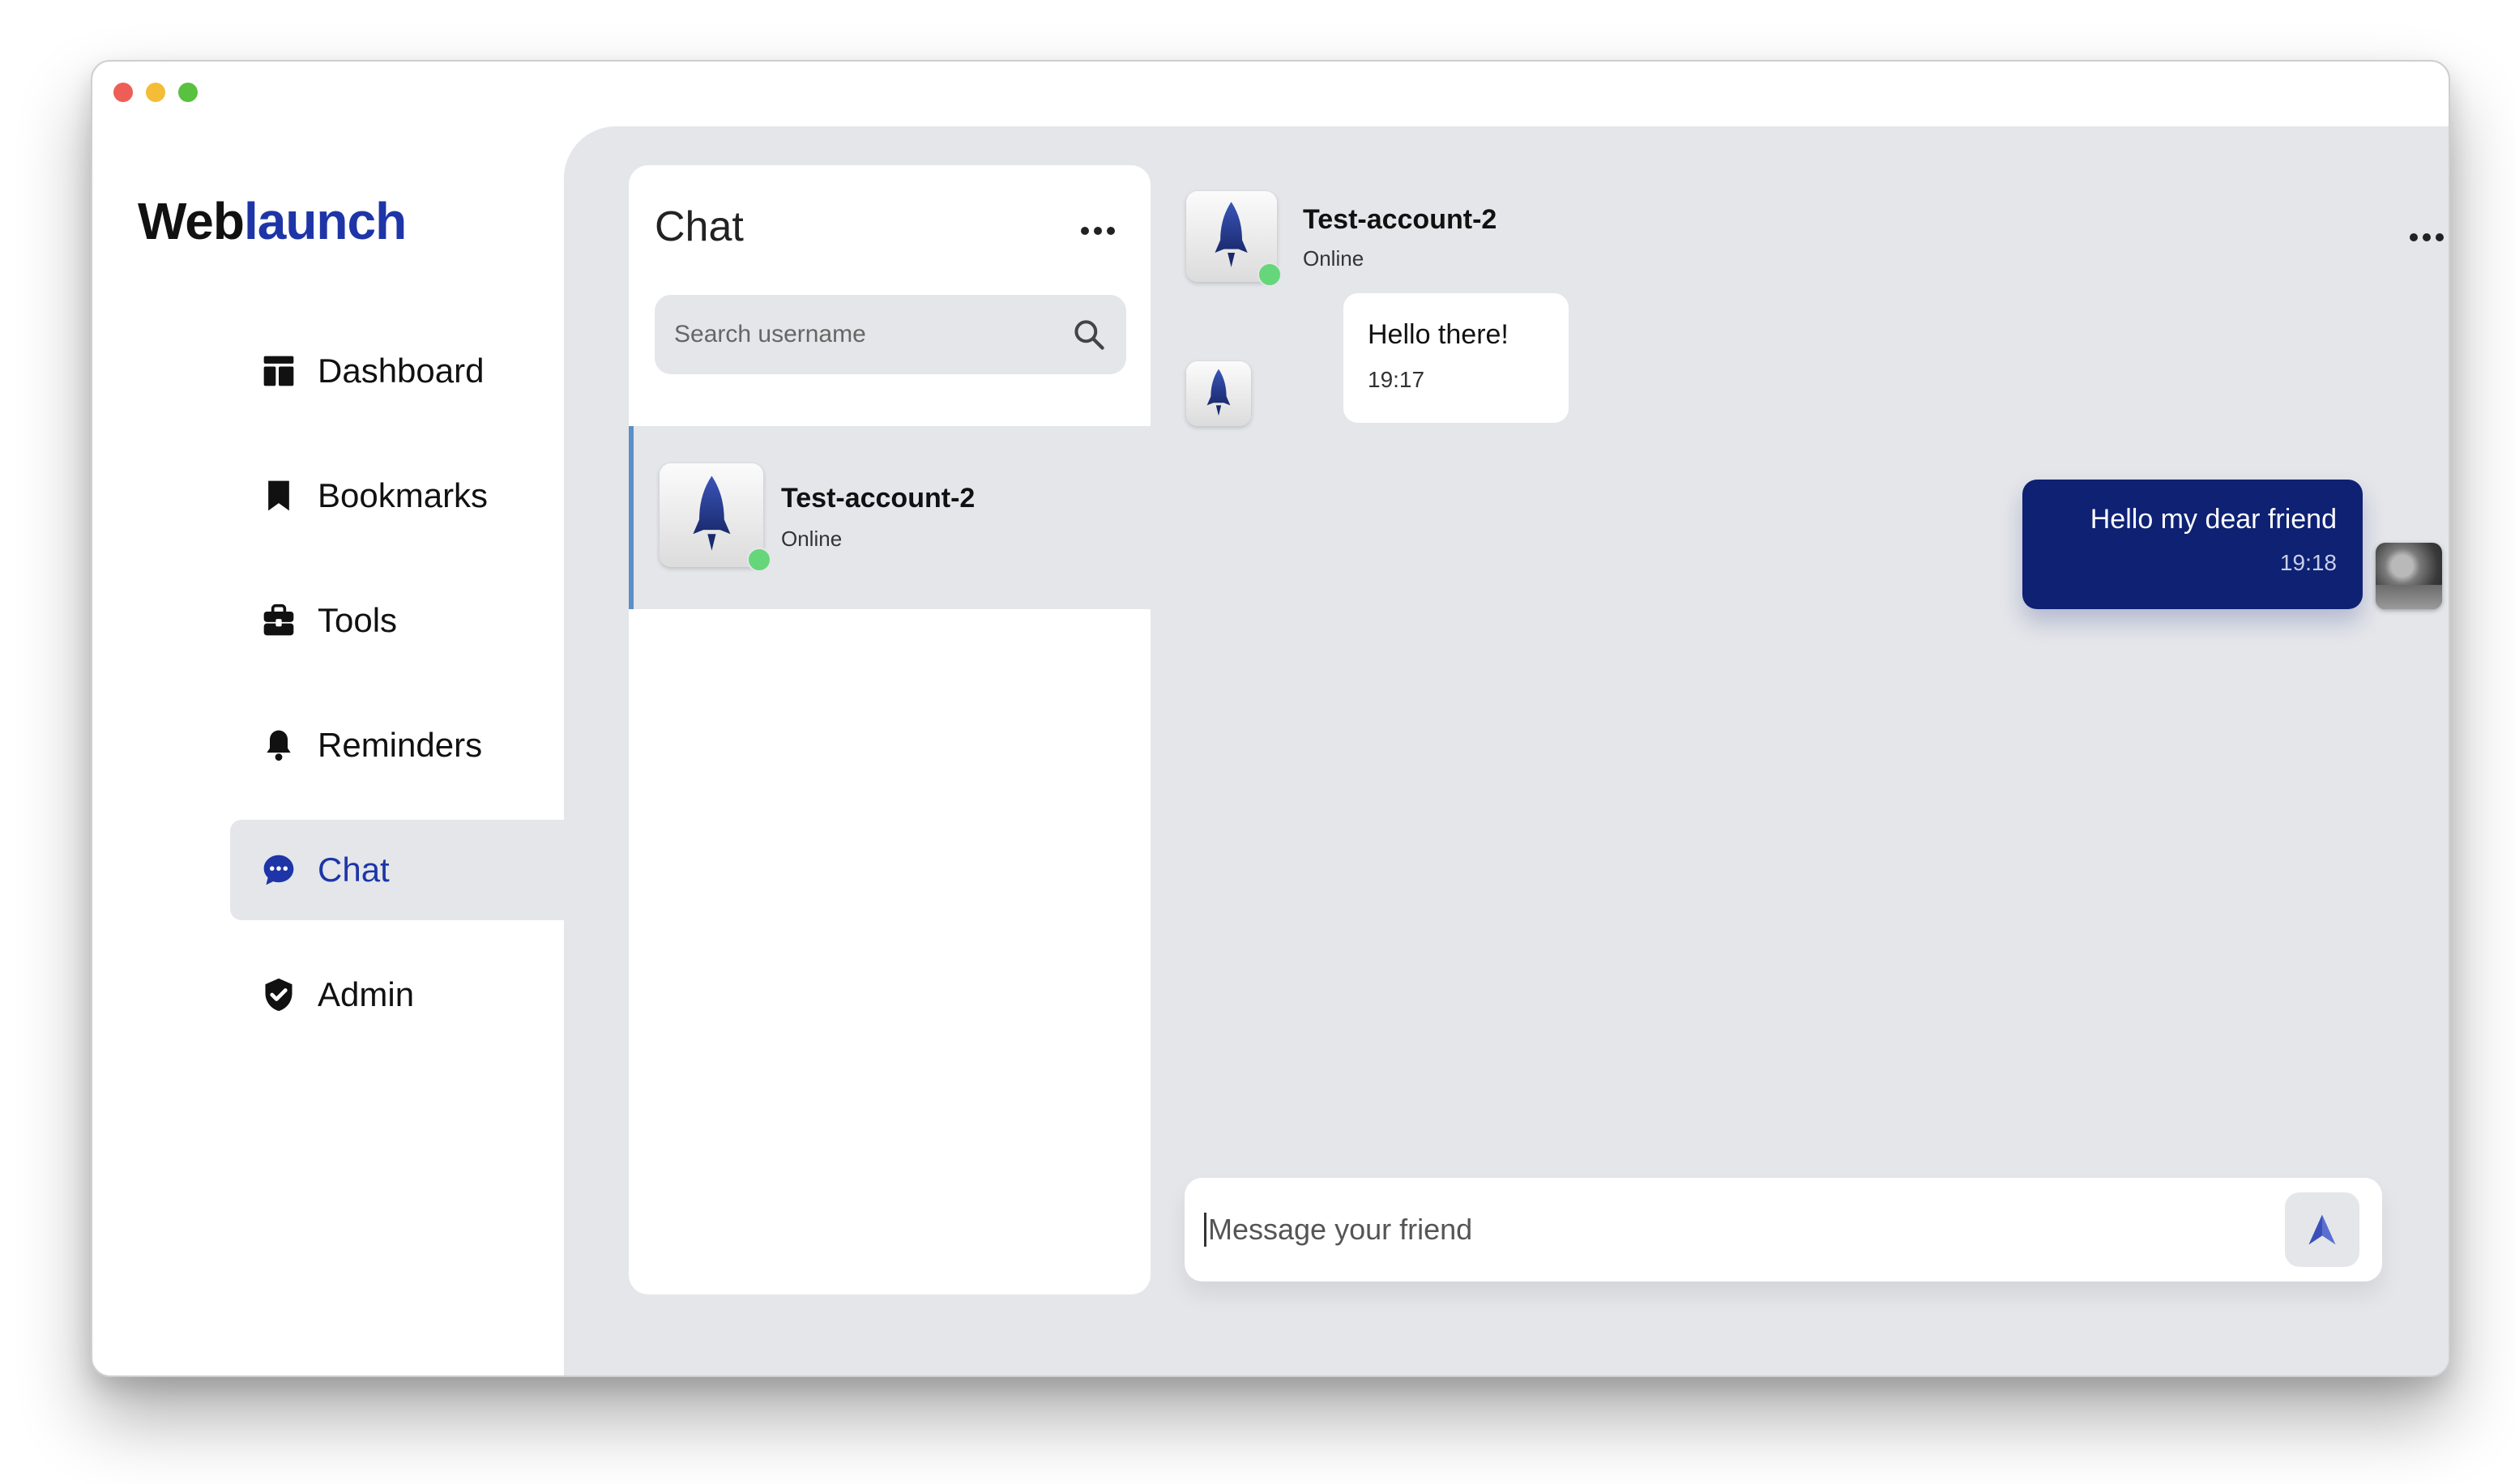 The image size is (2515, 1484). Describe the element at coordinates (1334, 258) in the screenshot. I see `conversation-status: Online` at that location.